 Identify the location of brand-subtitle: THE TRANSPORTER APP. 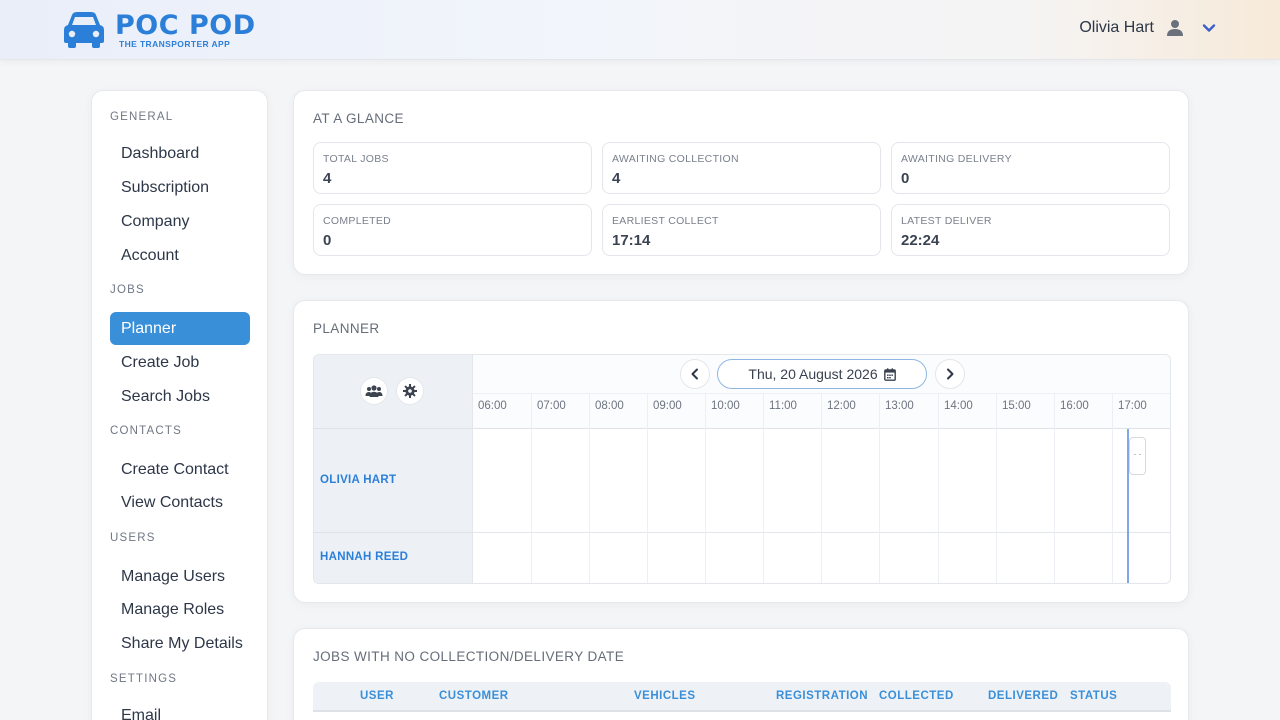
(175, 43).